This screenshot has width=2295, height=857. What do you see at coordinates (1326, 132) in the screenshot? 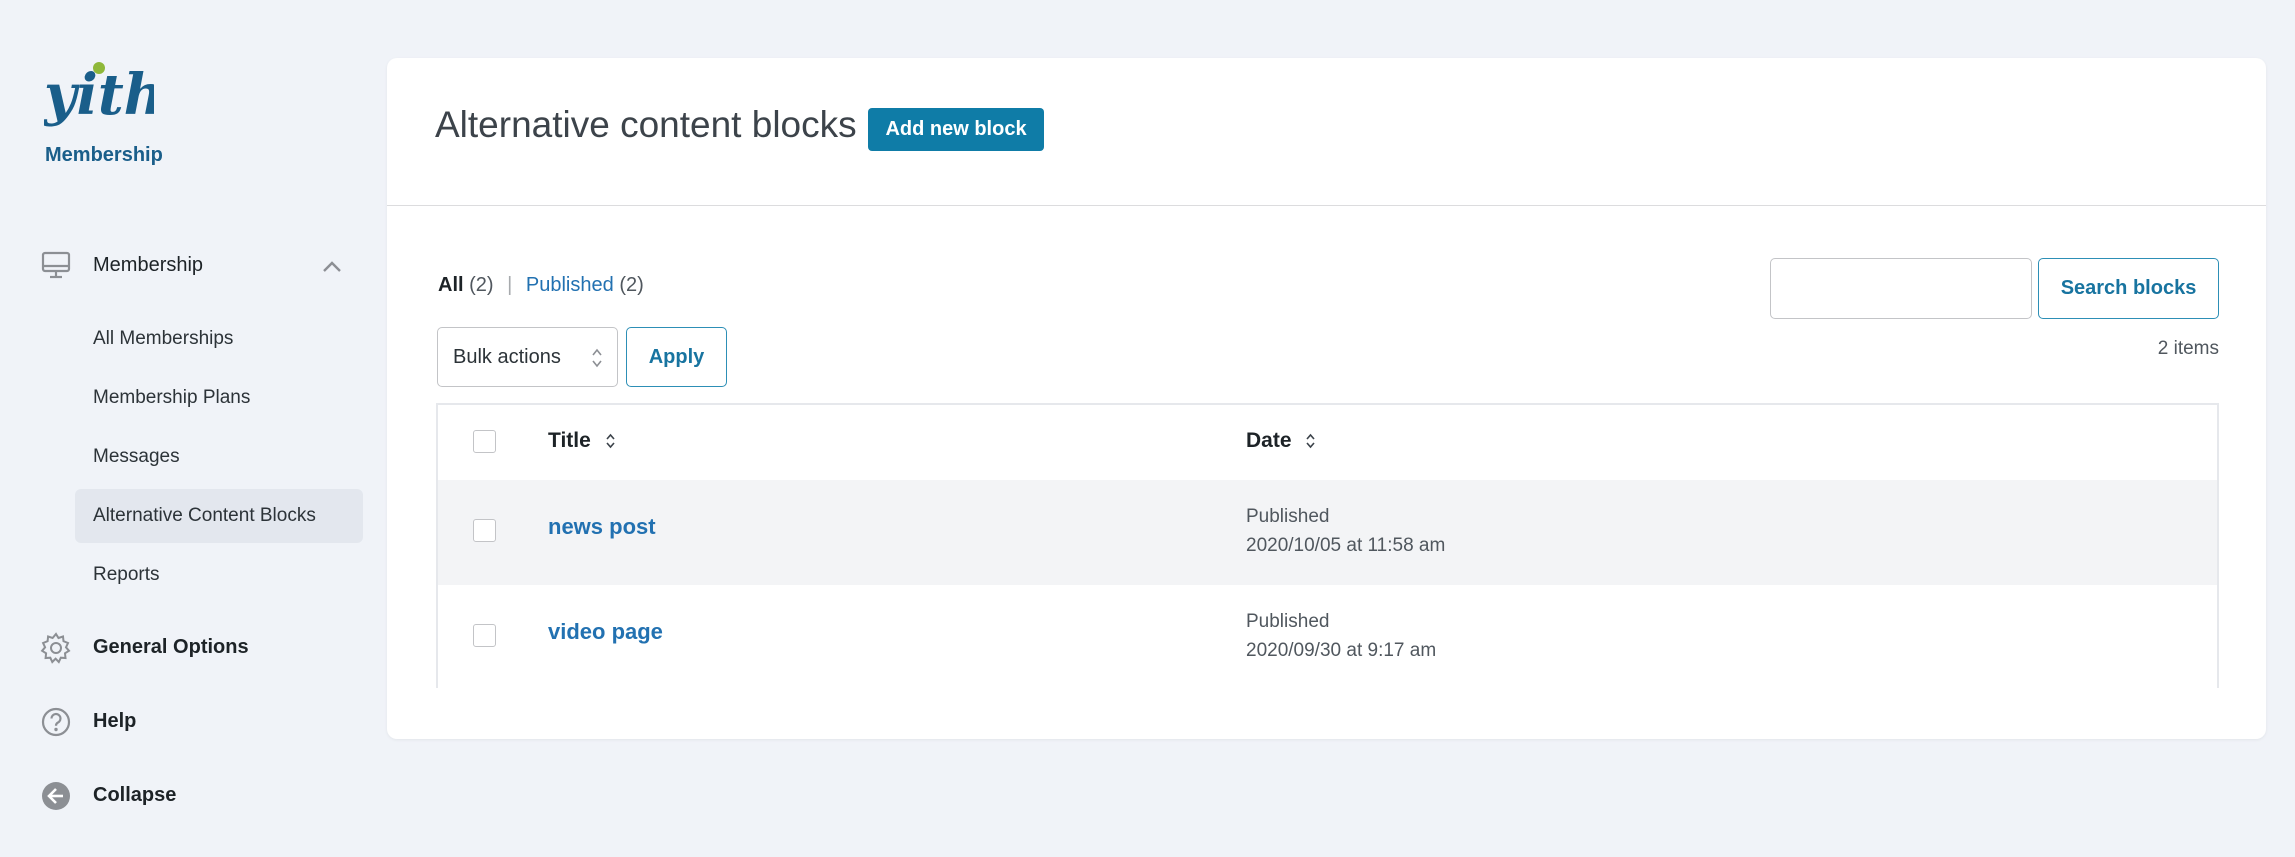
I see `card-header: Alternative content blocks Add new block` at bounding box center [1326, 132].